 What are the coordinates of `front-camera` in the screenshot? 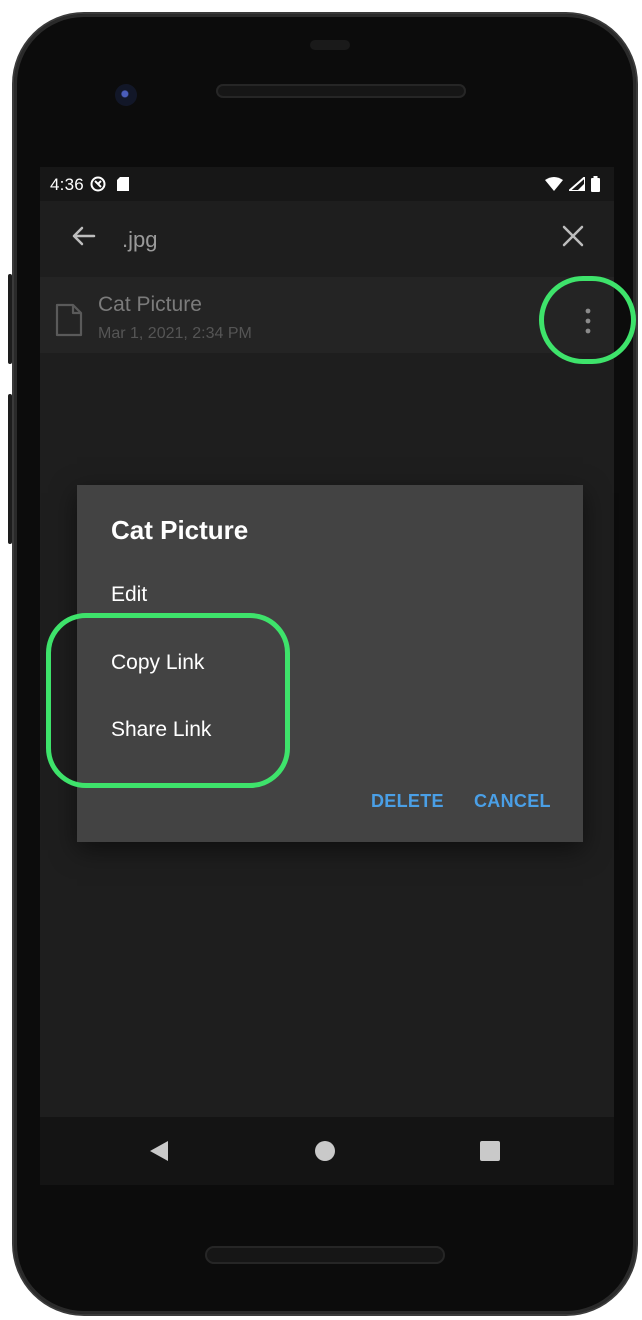 It's located at (126, 95).